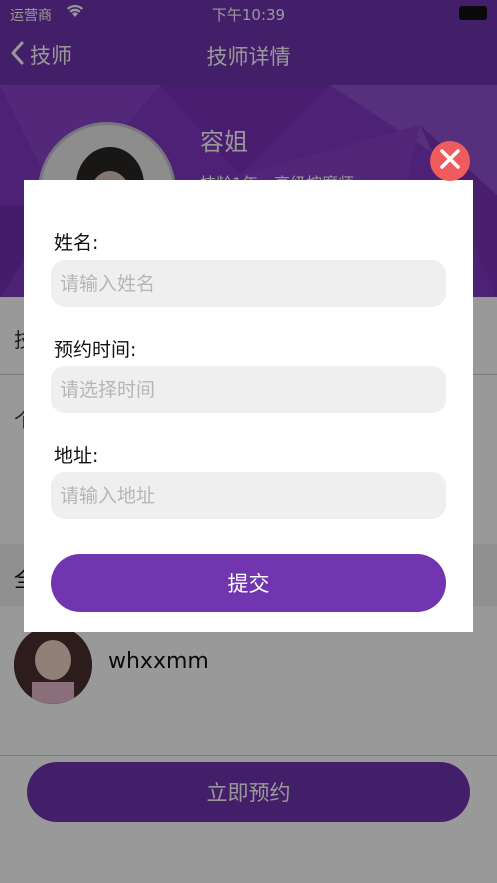 This screenshot has height=883, width=497. What do you see at coordinates (76, 456) in the screenshot?
I see `address-label: 地址:` at bounding box center [76, 456].